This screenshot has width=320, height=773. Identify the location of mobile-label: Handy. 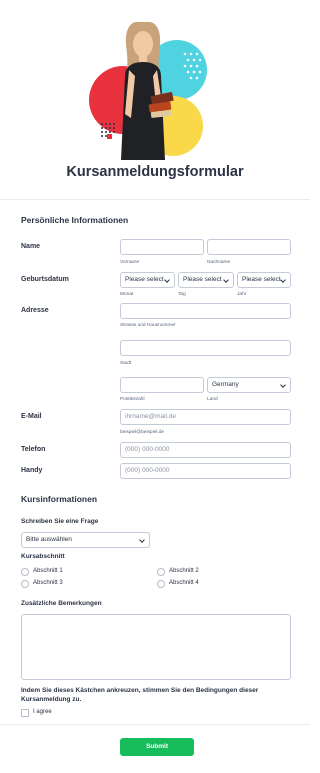
(32, 470).